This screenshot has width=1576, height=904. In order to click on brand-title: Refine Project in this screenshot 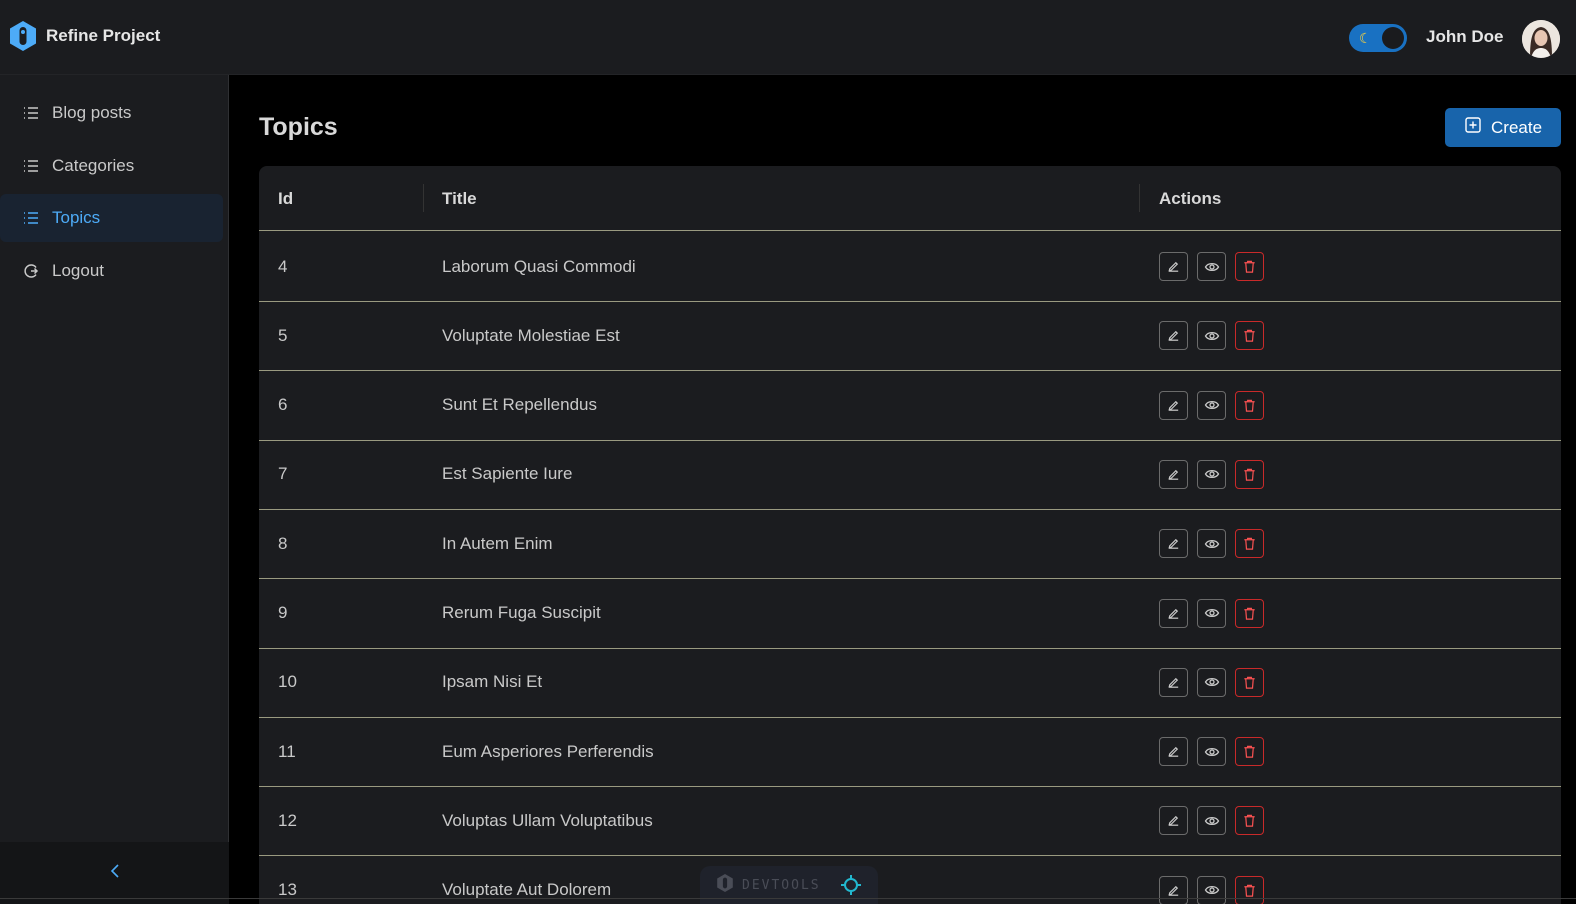, I will do `click(103, 35)`.